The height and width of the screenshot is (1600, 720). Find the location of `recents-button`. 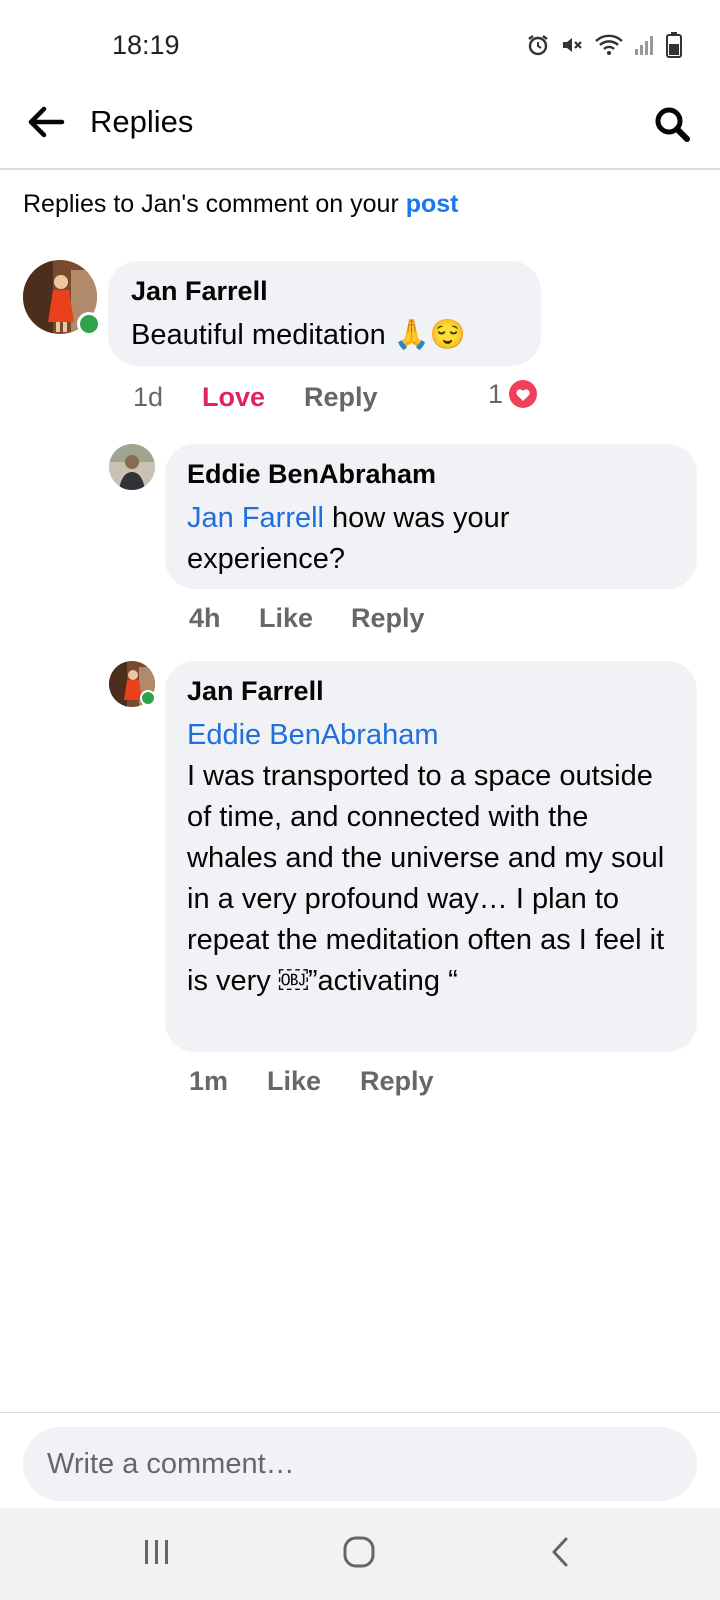

recents-button is located at coordinates (157, 1554).